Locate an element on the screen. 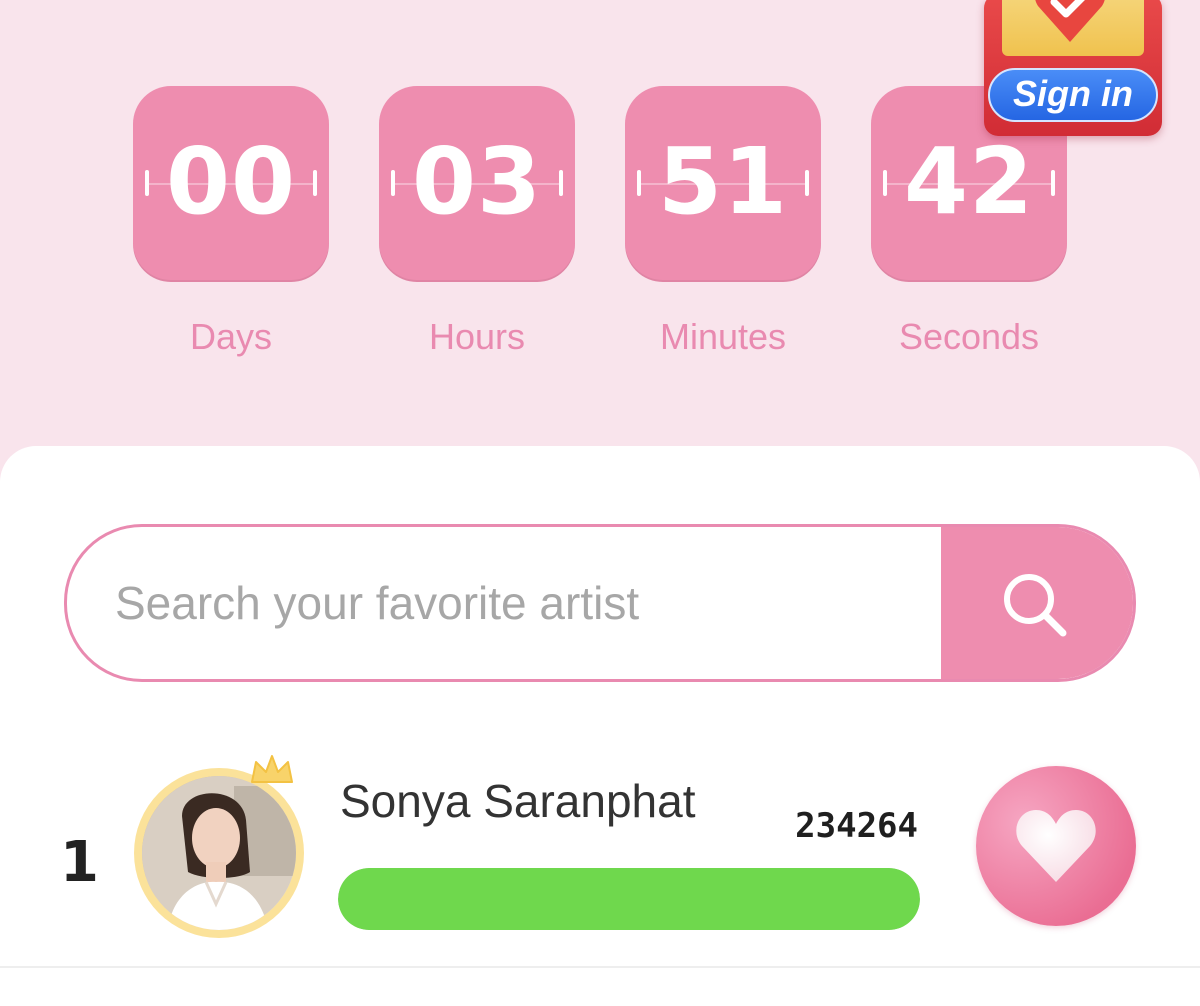 This screenshot has height=1006, width=1200. countdown-hours-label: Hours is located at coordinates (477, 336).